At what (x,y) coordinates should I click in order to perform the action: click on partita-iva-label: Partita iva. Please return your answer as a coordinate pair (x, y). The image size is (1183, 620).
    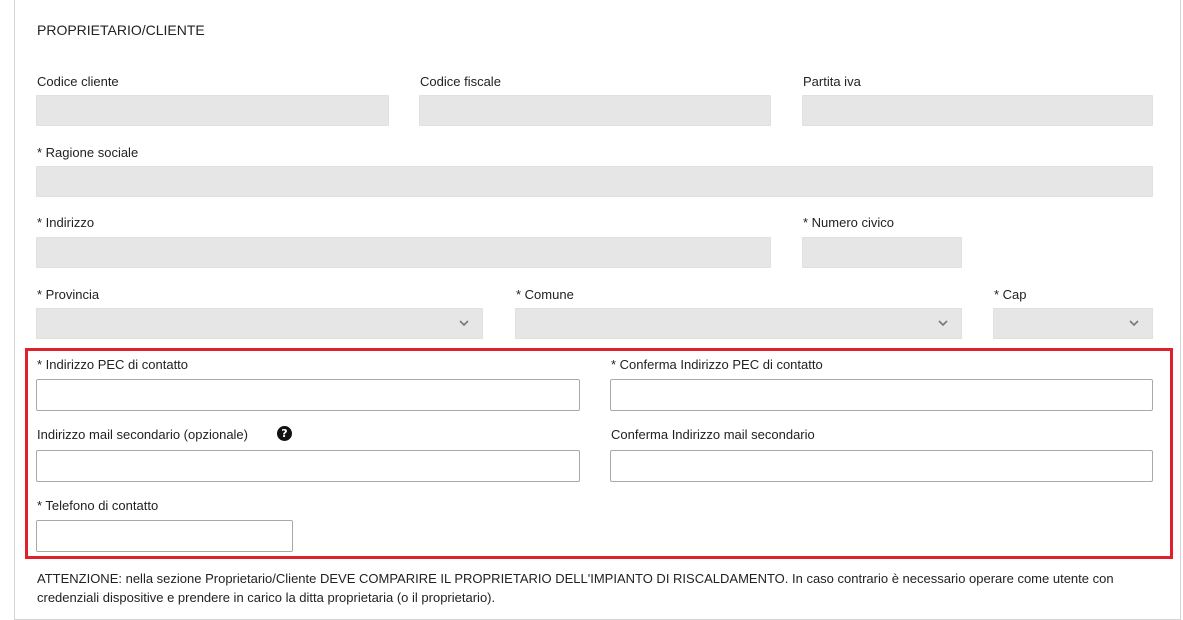
    Looking at the image, I should click on (832, 81).